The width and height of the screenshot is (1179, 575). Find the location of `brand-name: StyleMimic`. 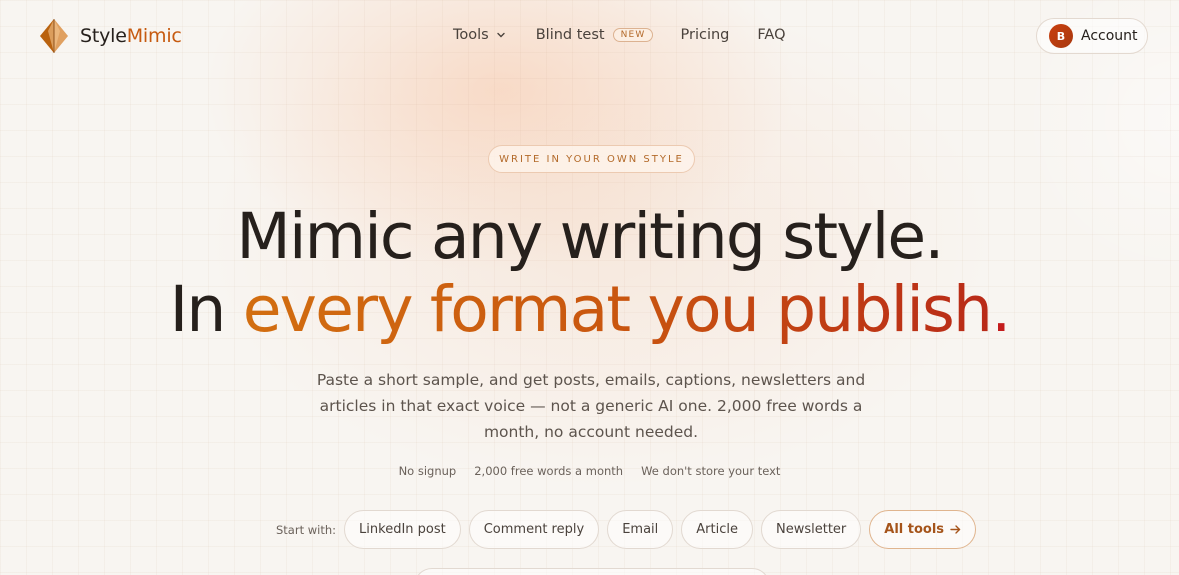

brand-name: StyleMimic is located at coordinates (131, 36).